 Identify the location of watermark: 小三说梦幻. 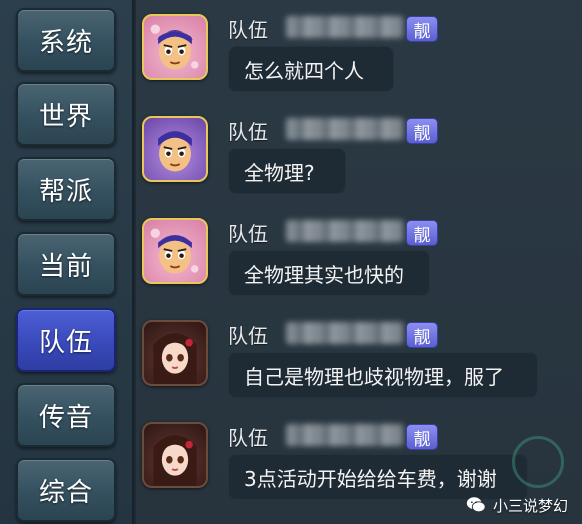
(516, 505).